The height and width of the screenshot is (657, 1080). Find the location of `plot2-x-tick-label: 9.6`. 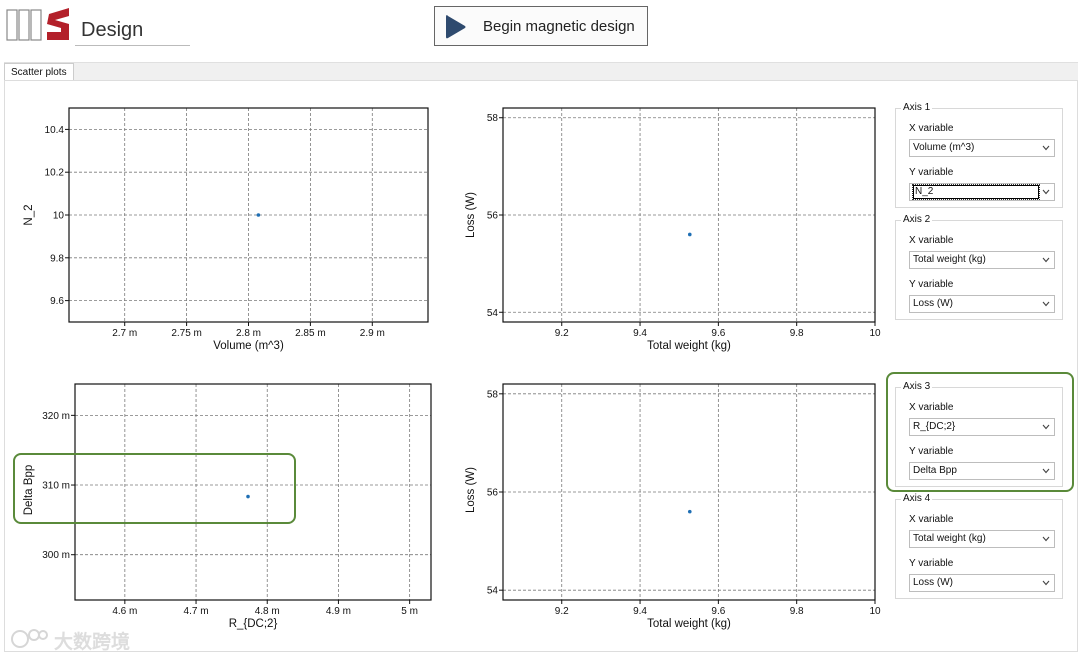

plot2-x-tick-label: 9.6 is located at coordinates (718, 333).